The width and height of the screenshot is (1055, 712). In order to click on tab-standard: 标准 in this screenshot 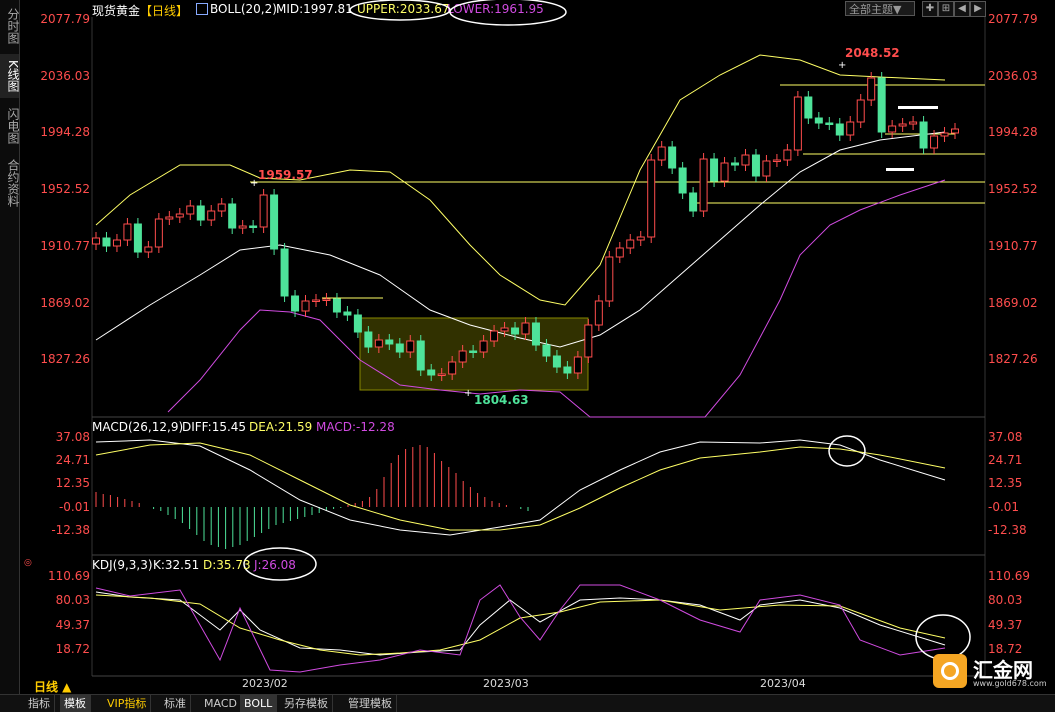, I will do `click(175, 703)`.